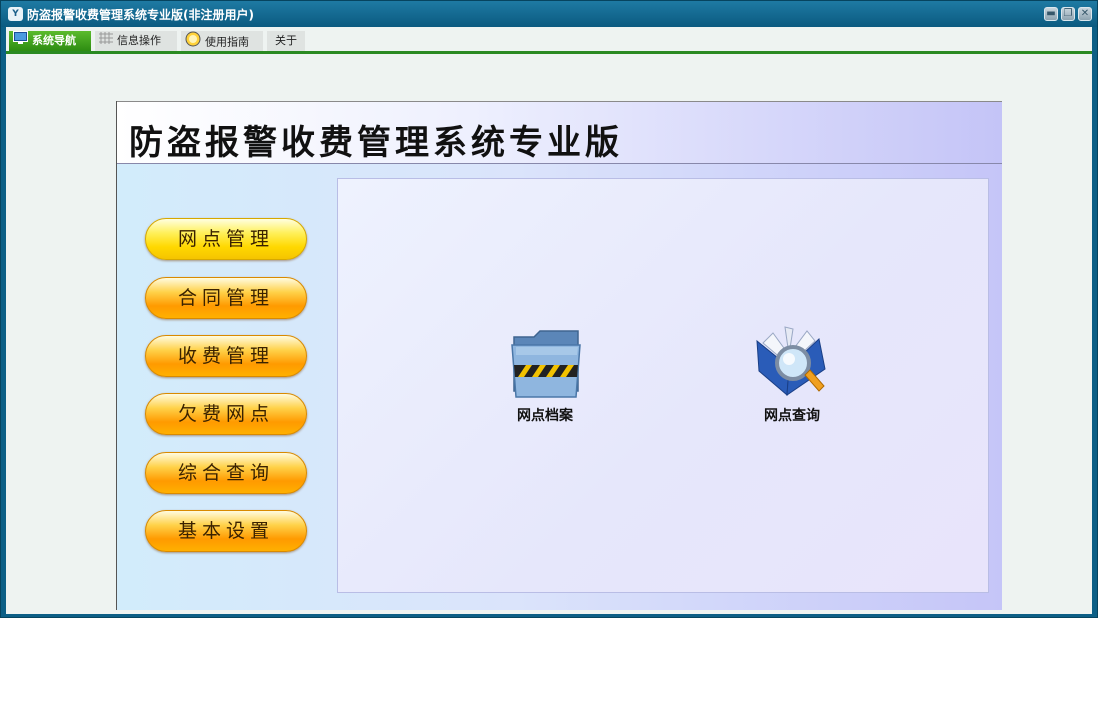  What do you see at coordinates (15, 14) in the screenshot?
I see `app-logo-icon: Y` at bounding box center [15, 14].